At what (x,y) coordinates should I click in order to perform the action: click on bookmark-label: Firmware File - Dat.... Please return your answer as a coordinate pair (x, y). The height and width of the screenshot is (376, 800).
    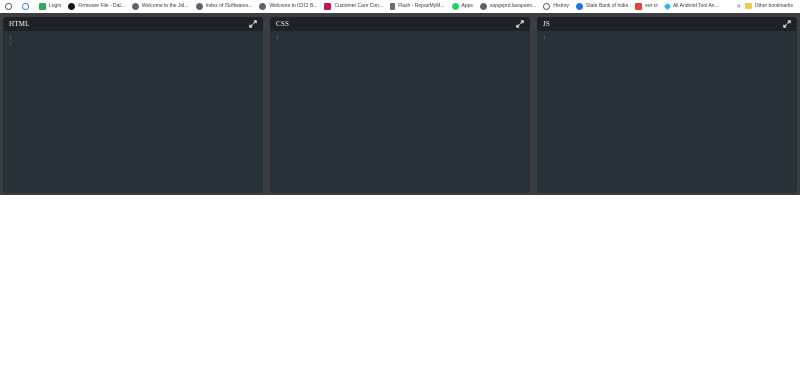
    Looking at the image, I should click on (101, 5).